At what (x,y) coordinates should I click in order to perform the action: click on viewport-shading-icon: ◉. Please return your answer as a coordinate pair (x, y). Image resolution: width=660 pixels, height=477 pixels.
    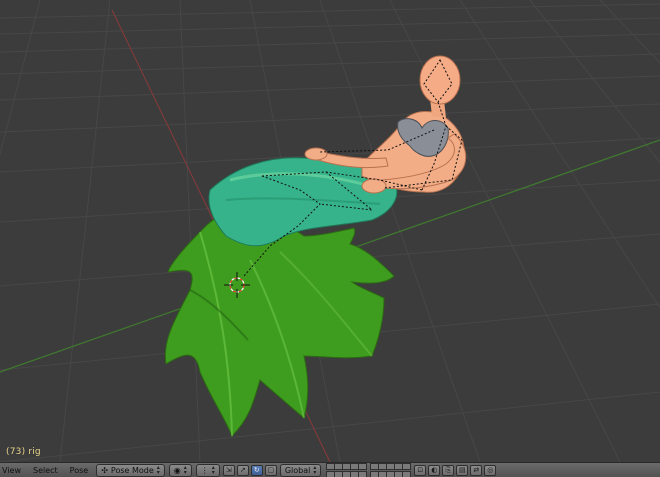
    Looking at the image, I should click on (177, 470).